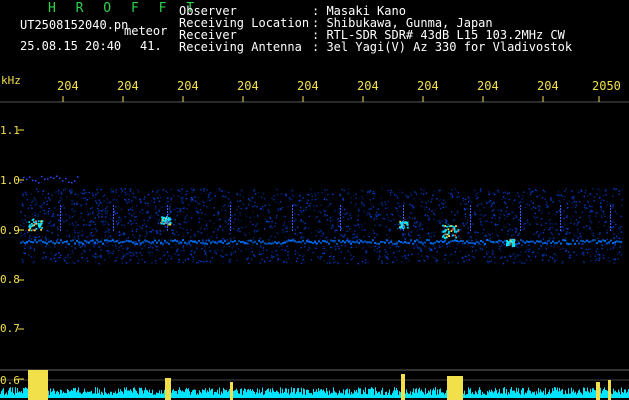  What do you see at coordinates (240, 47) in the screenshot?
I see `label-antenna: Receiving Antenna` at bounding box center [240, 47].